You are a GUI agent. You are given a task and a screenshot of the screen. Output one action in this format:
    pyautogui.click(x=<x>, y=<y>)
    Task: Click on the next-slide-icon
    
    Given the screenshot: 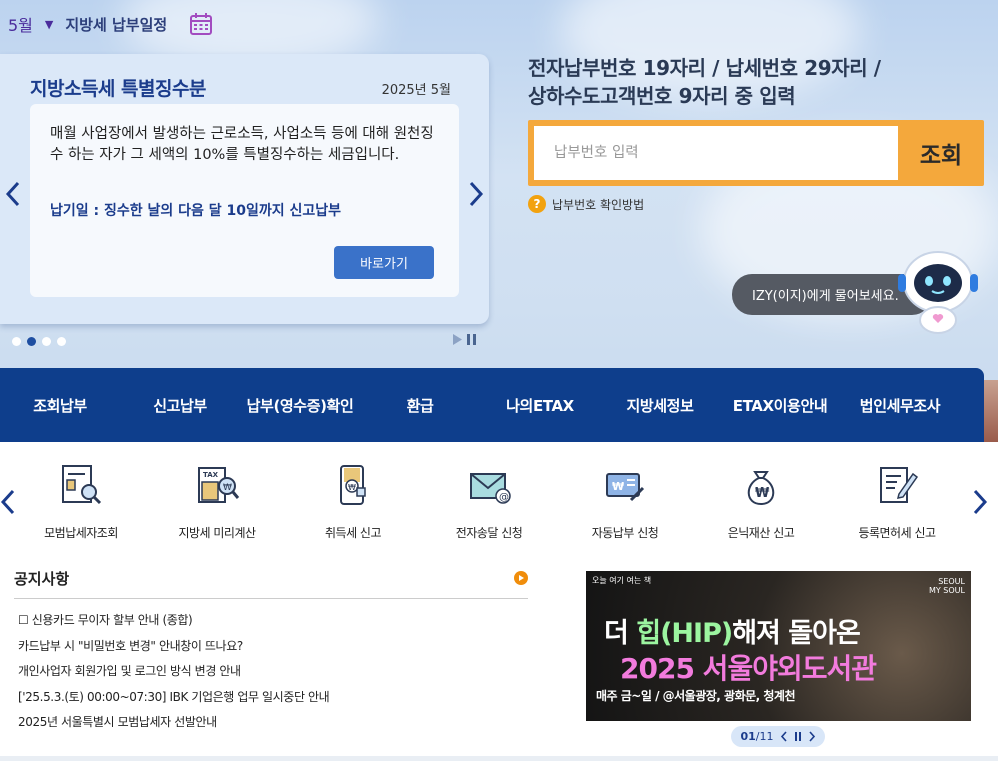 What is the action you would take?
    pyautogui.click(x=476, y=194)
    